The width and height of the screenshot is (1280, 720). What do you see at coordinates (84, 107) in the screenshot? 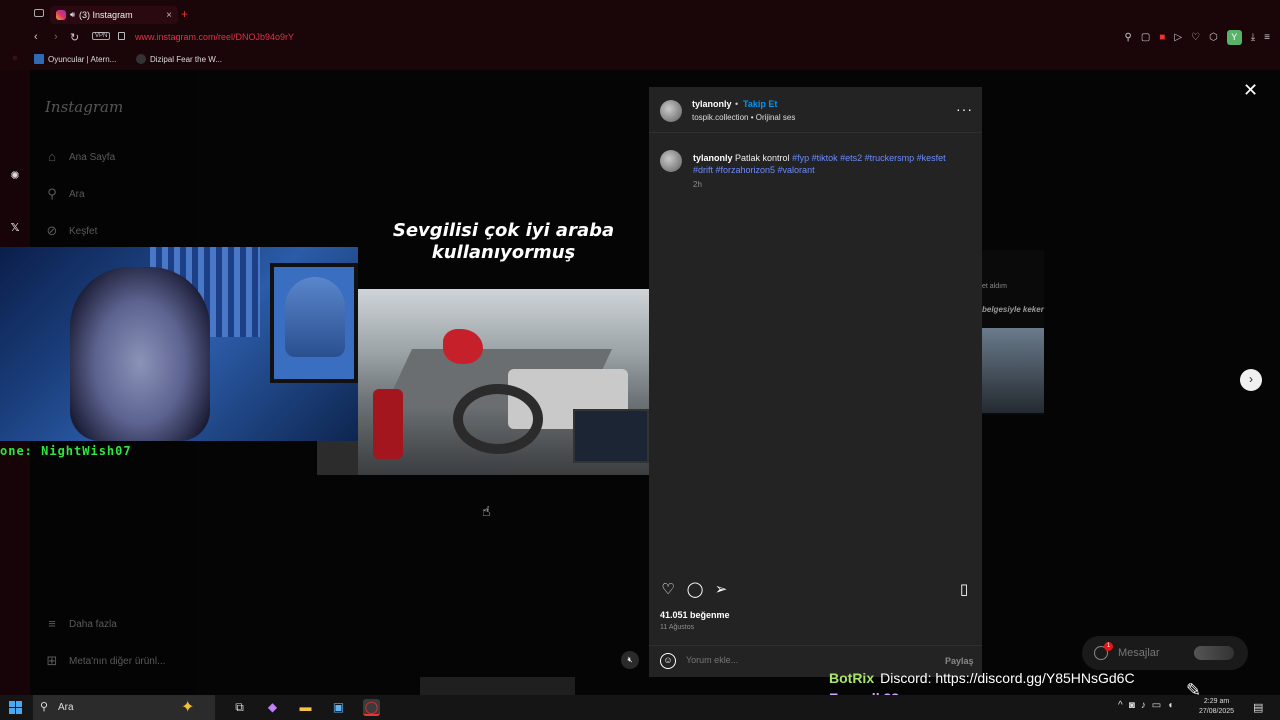
I see `instagram-logo: Instagram` at bounding box center [84, 107].